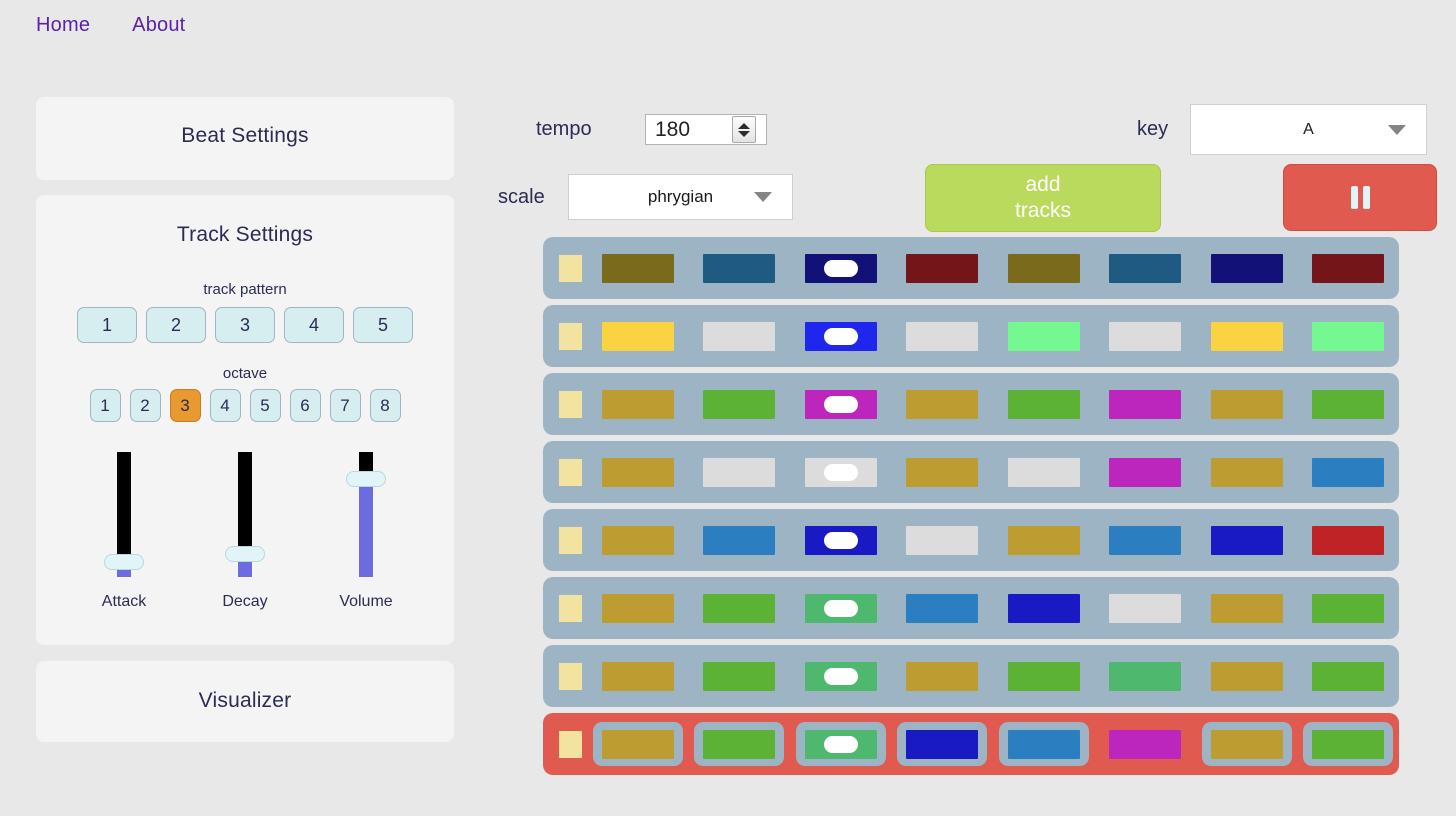 The image size is (1456, 816). I want to click on tempo-stepper, so click(706, 129).